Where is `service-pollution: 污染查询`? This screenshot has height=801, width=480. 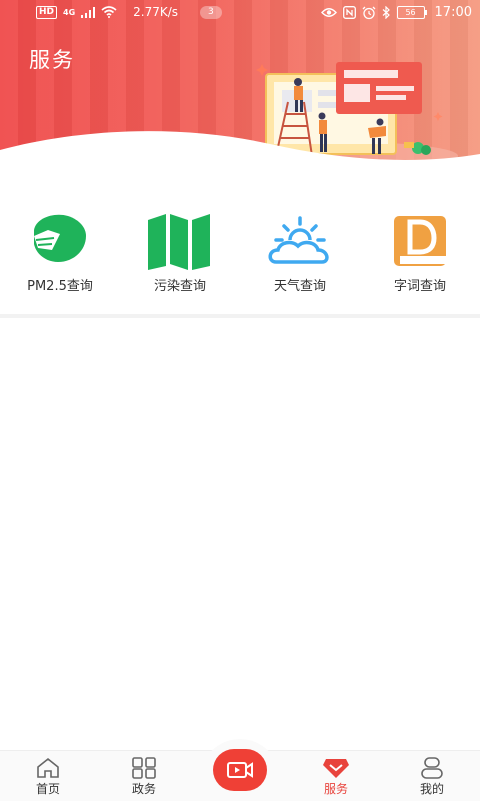
service-pollution: 污染查询 is located at coordinates (180, 252).